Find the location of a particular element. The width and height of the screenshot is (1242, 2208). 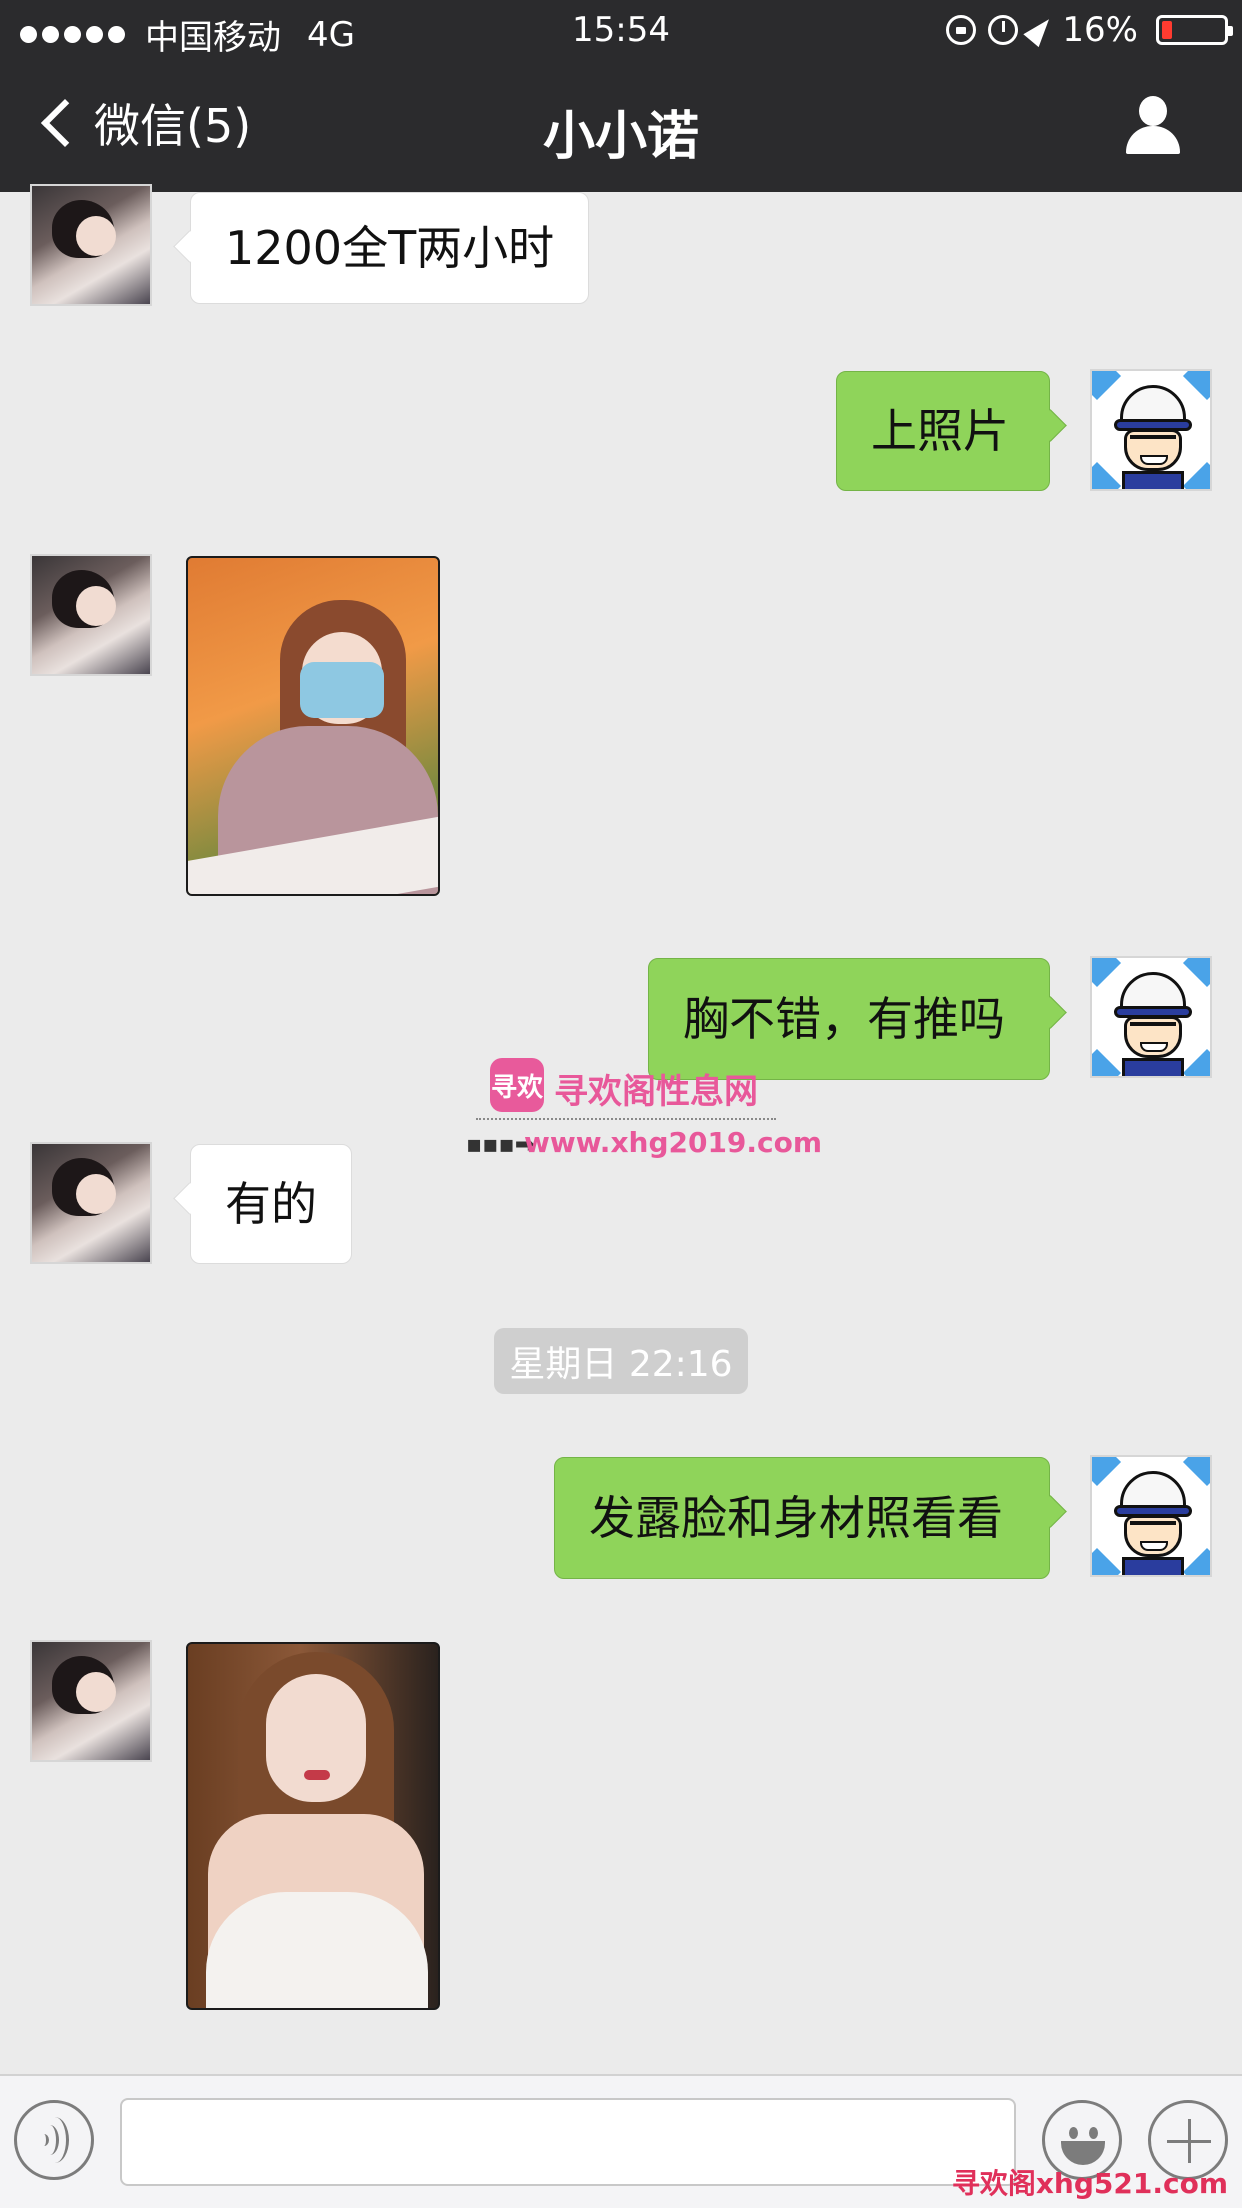

status-bar: 中国移动 4G 15:54 16% is located at coordinates (621, 31).